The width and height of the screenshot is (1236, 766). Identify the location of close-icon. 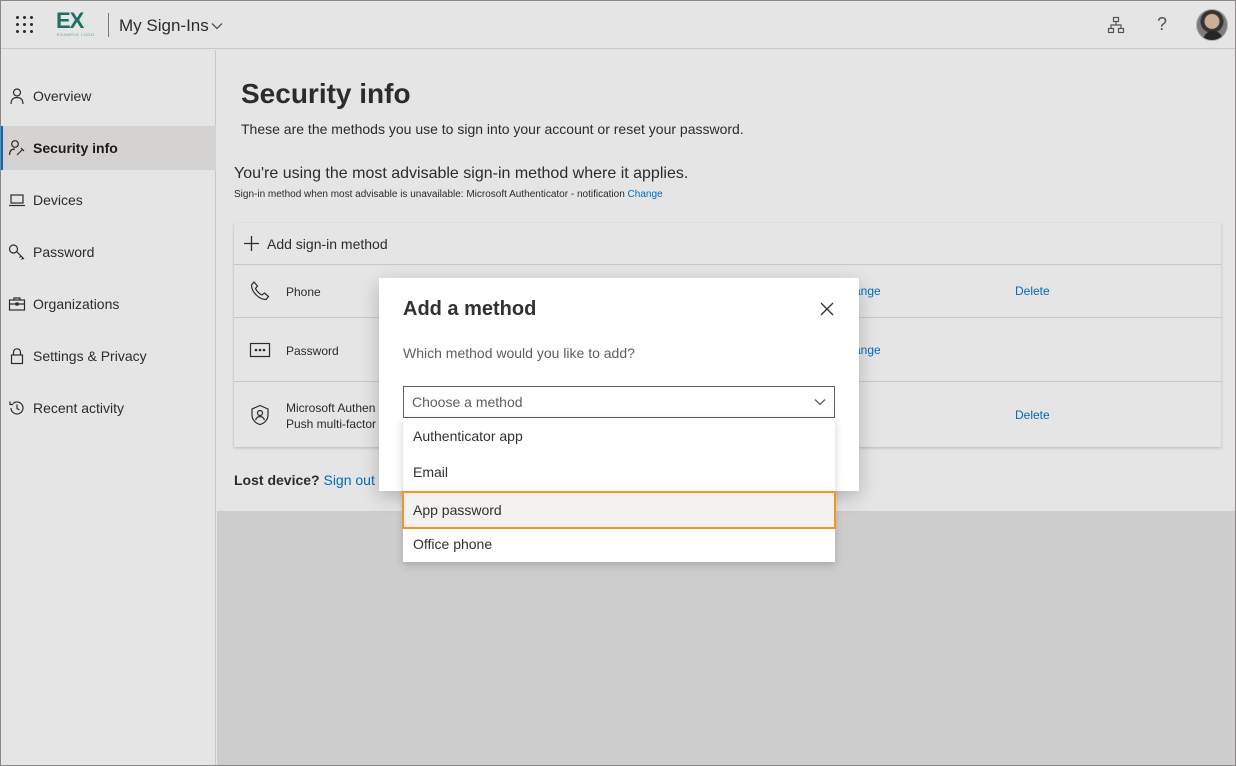
(827, 309).